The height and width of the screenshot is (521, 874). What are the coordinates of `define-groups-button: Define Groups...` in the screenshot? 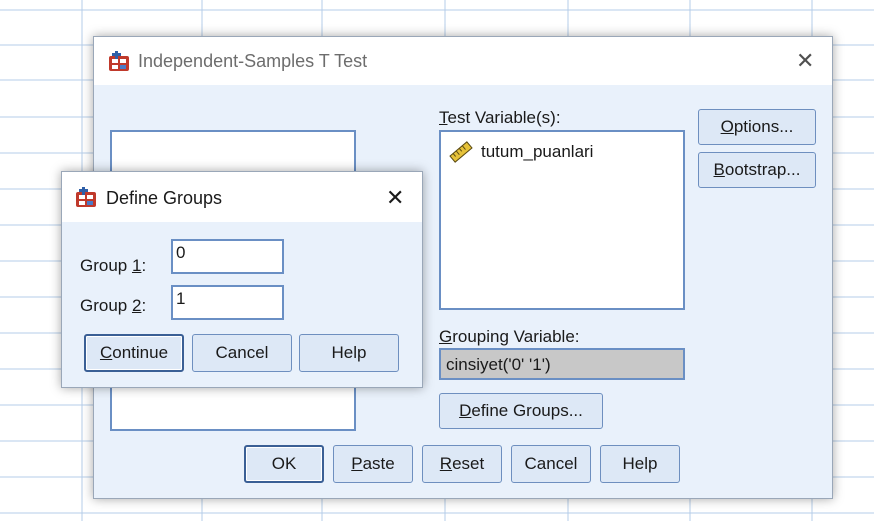 It's located at (521, 411).